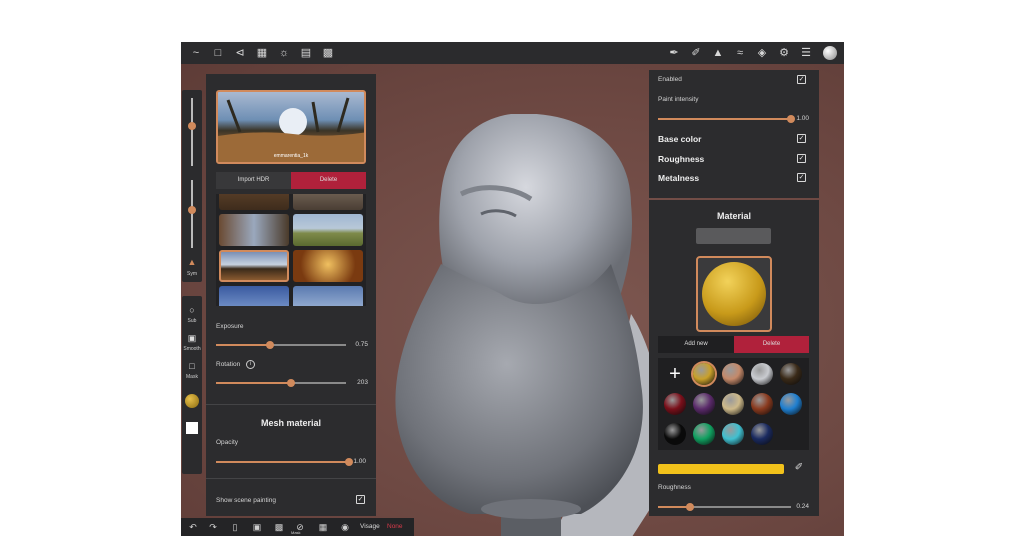 Image resolution: width=1024 pixels, height=536 pixels. Describe the element at coordinates (801, 177) in the screenshot. I see `metalness-checkbox: ✓` at that location.